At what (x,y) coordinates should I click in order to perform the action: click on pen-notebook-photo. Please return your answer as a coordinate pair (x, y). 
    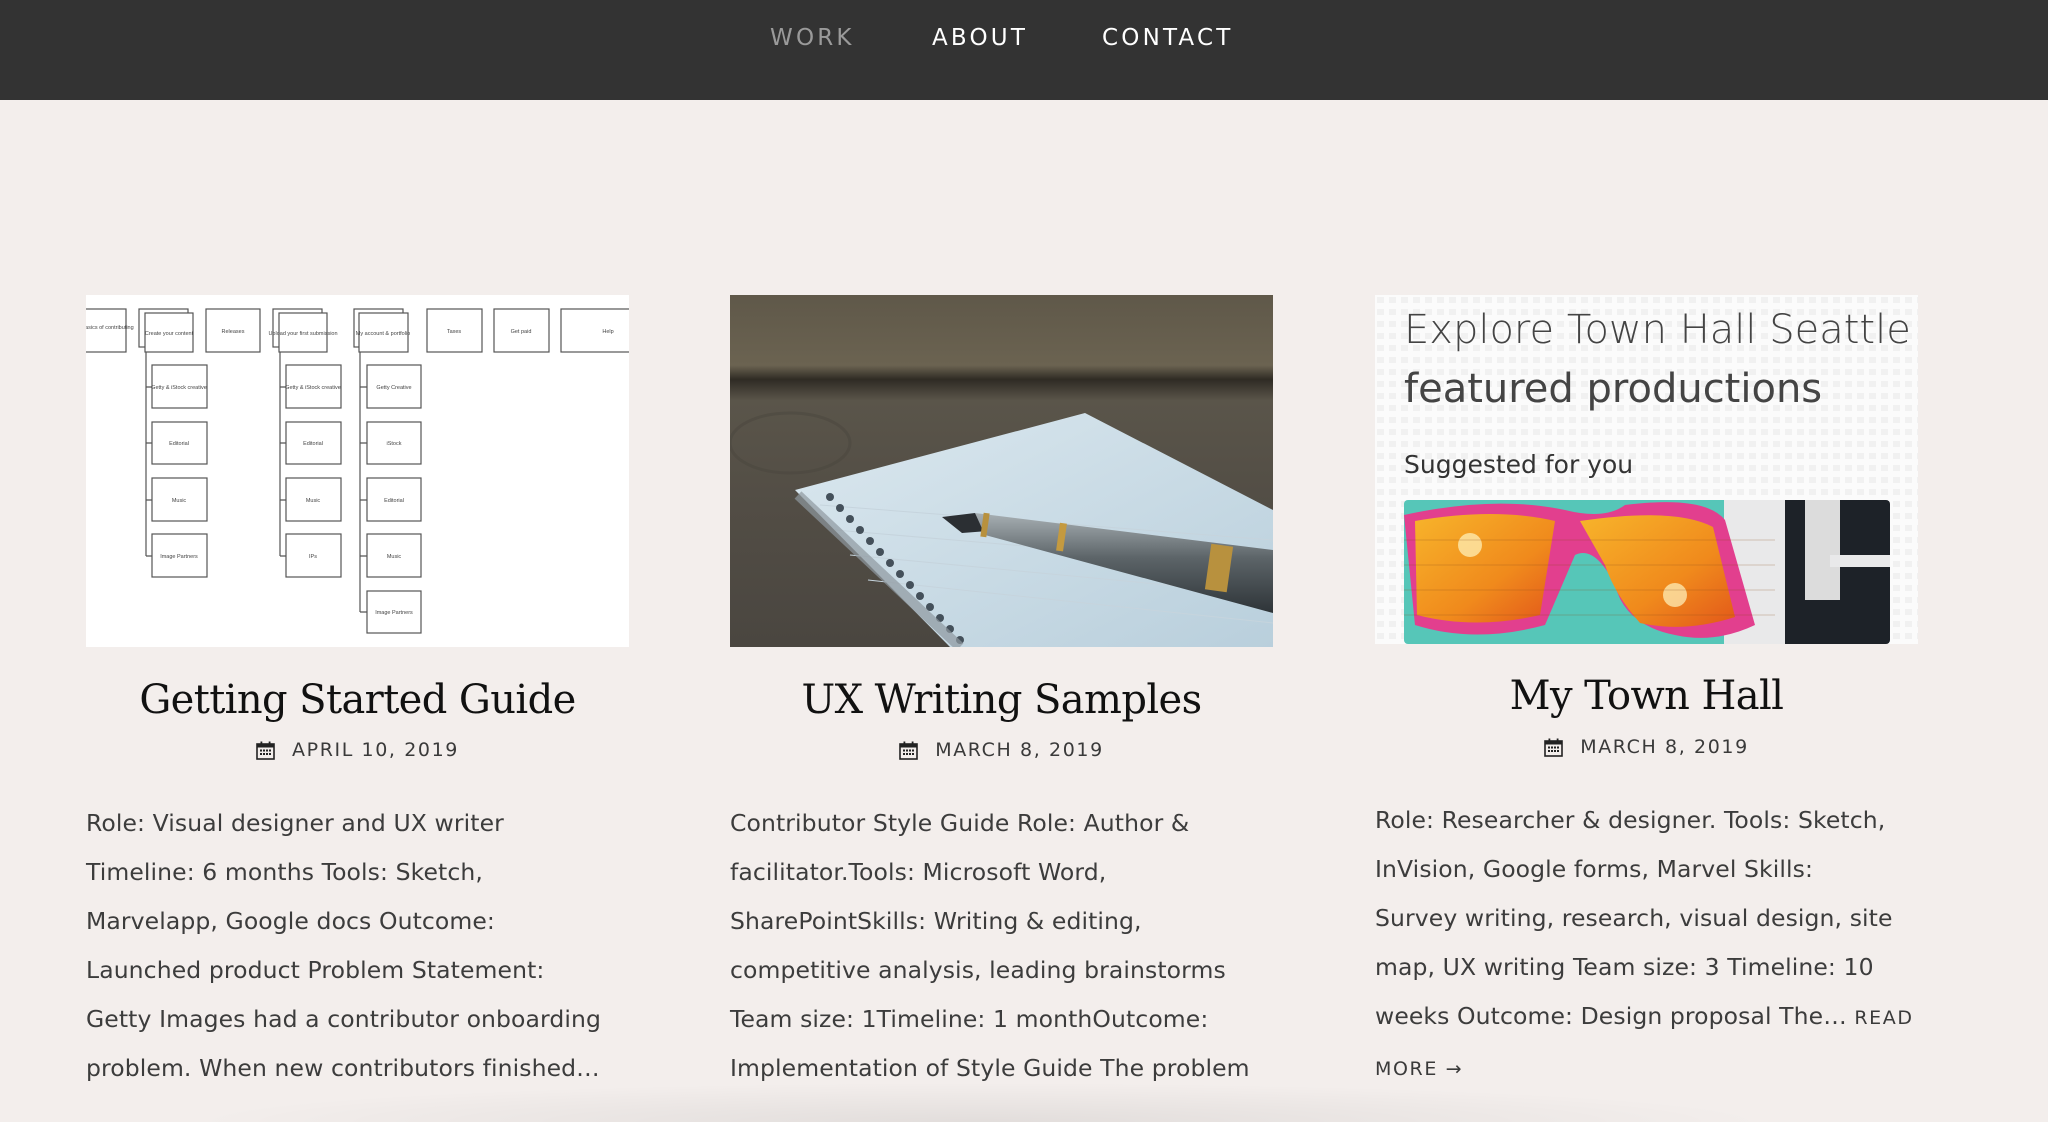
    Looking at the image, I should click on (1001, 471).